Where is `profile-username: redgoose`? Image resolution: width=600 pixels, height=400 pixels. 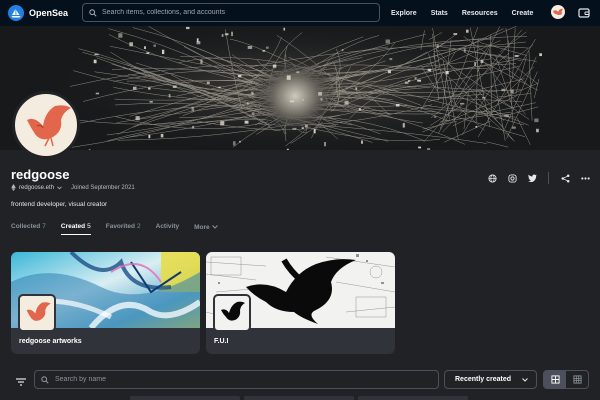
profile-username: redgoose is located at coordinates (40, 174).